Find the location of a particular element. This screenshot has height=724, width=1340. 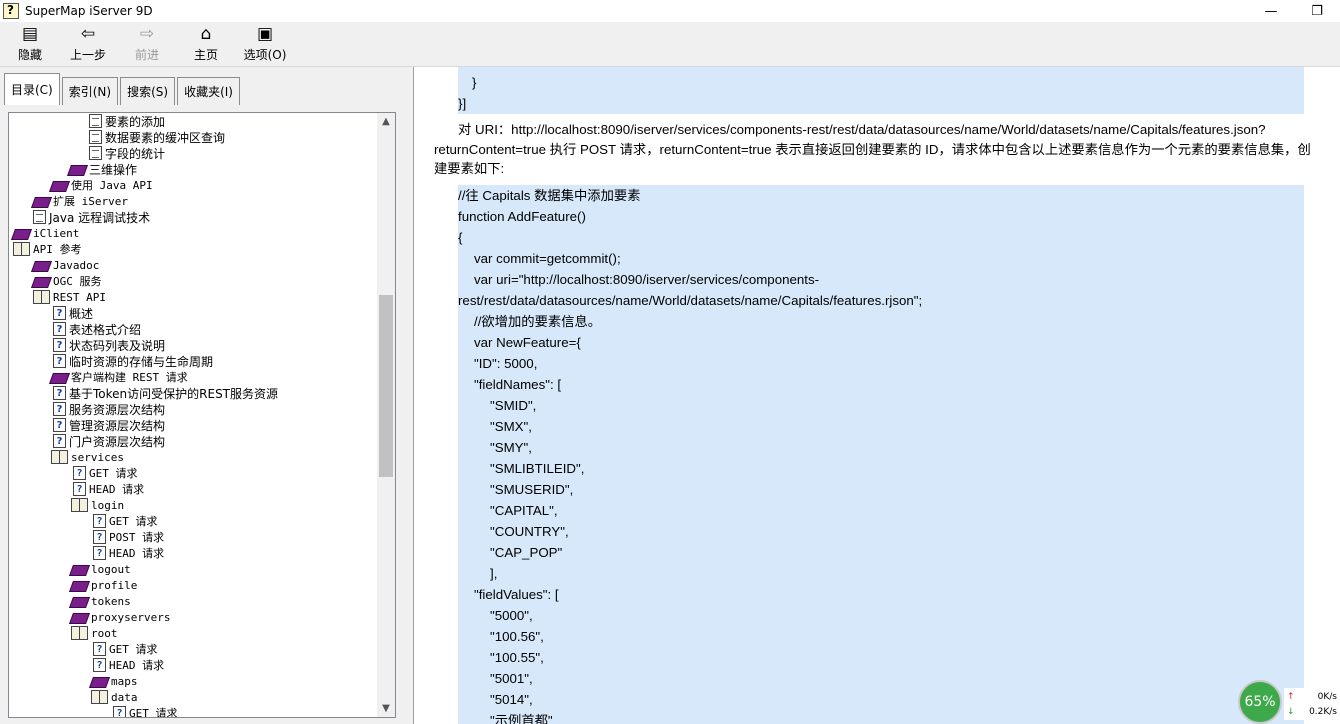

tree-item-label: services is located at coordinates (97, 457).